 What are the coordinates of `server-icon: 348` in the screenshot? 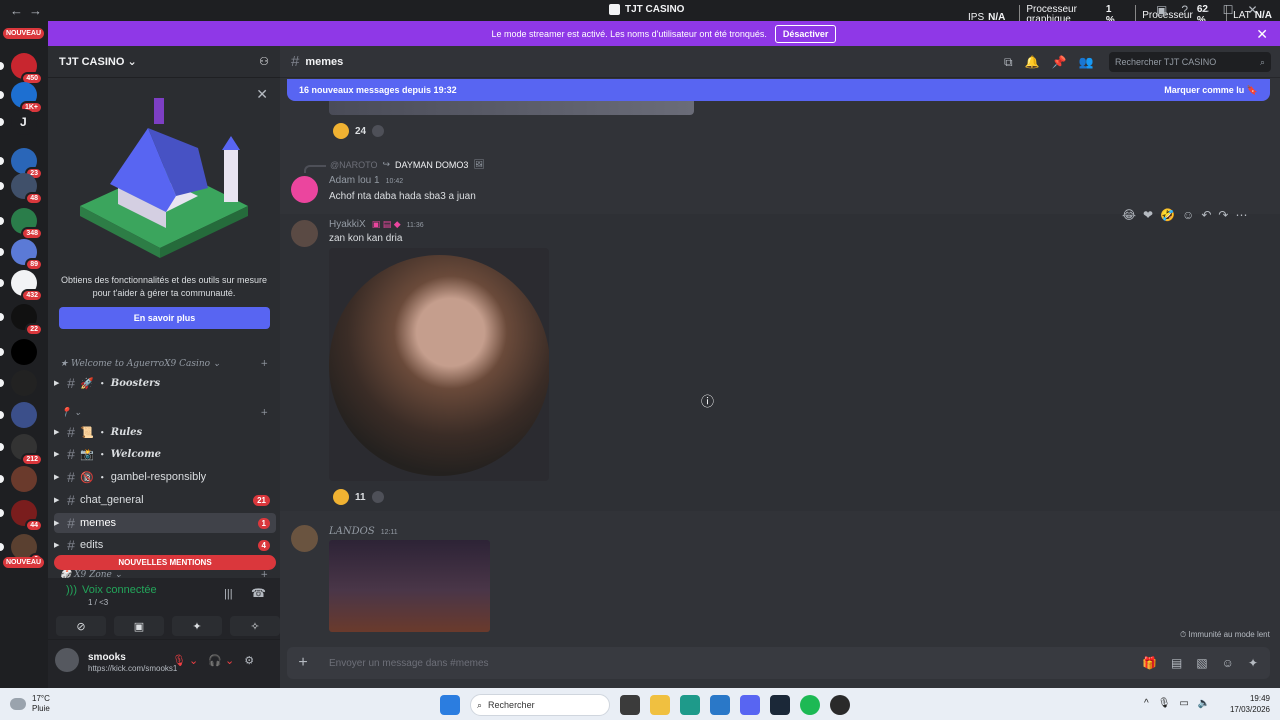 It's located at (27, 224).